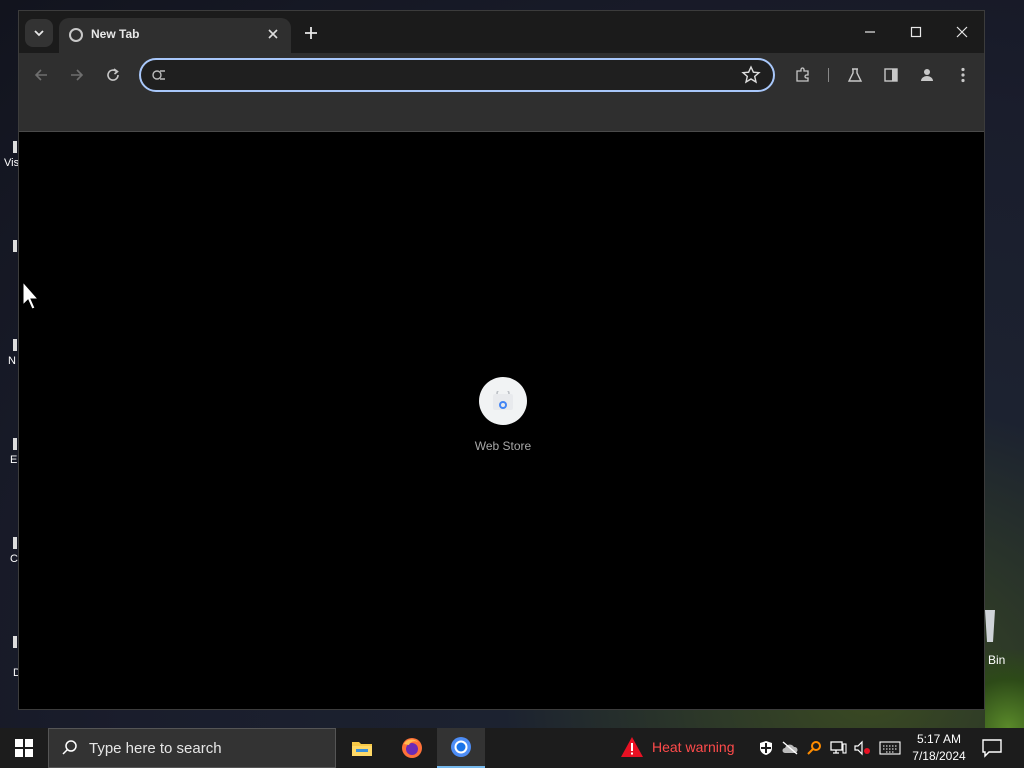 The image size is (1024, 768). I want to click on more-vert-icon, so click(963, 75).